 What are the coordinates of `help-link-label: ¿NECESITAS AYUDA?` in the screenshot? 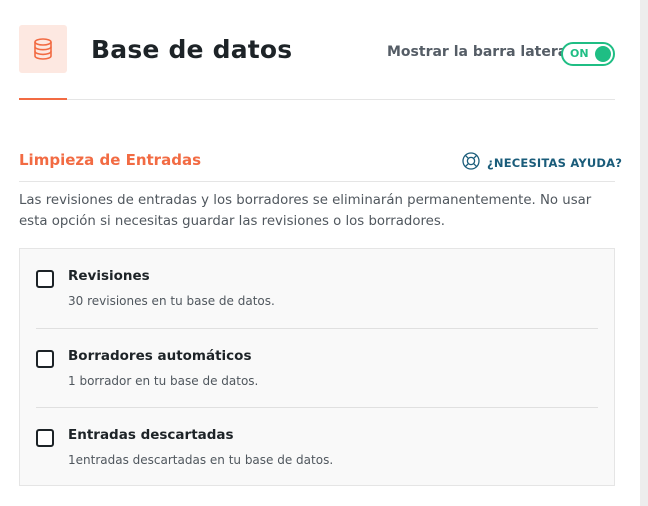 It's located at (555, 163).